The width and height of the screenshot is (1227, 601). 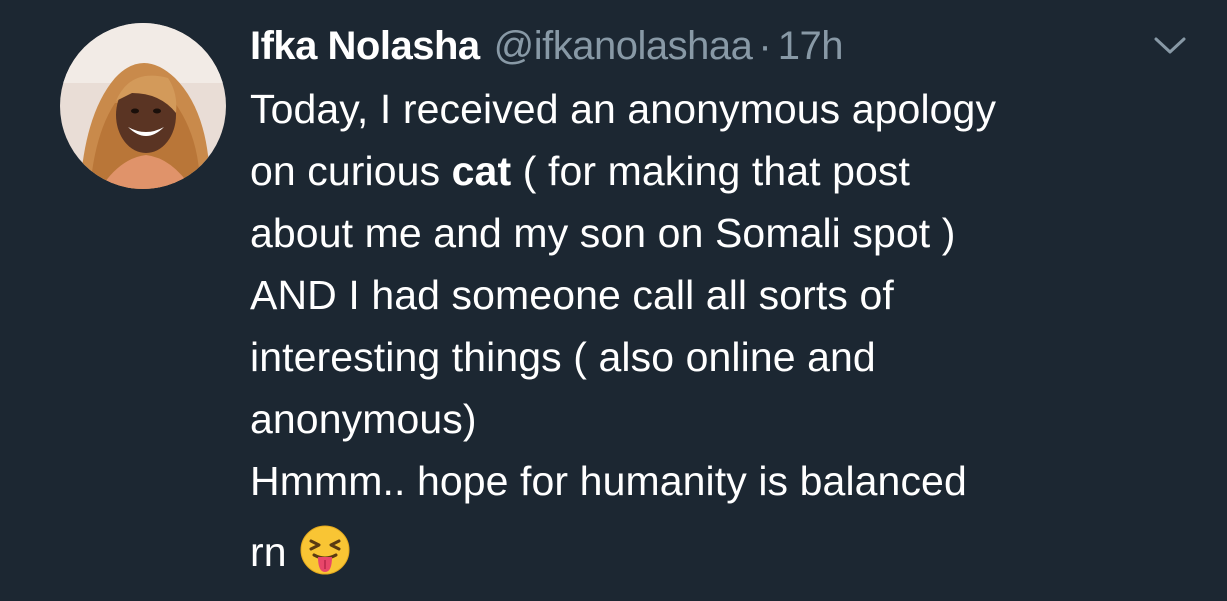 What do you see at coordinates (730, 552) in the screenshot?
I see `tweet-line: rn` at bounding box center [730, 552].